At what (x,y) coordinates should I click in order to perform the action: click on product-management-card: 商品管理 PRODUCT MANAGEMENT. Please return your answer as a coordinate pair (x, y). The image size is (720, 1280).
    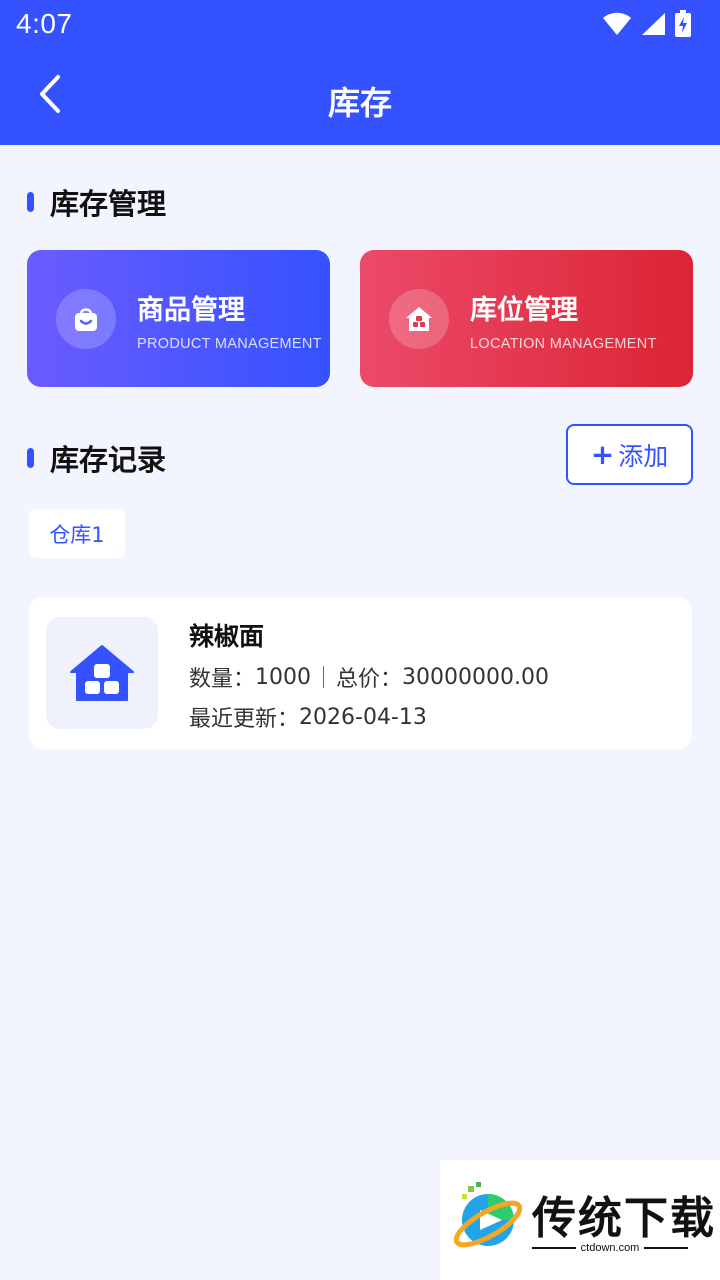
    Looking at the image, I should click on (178, 318).